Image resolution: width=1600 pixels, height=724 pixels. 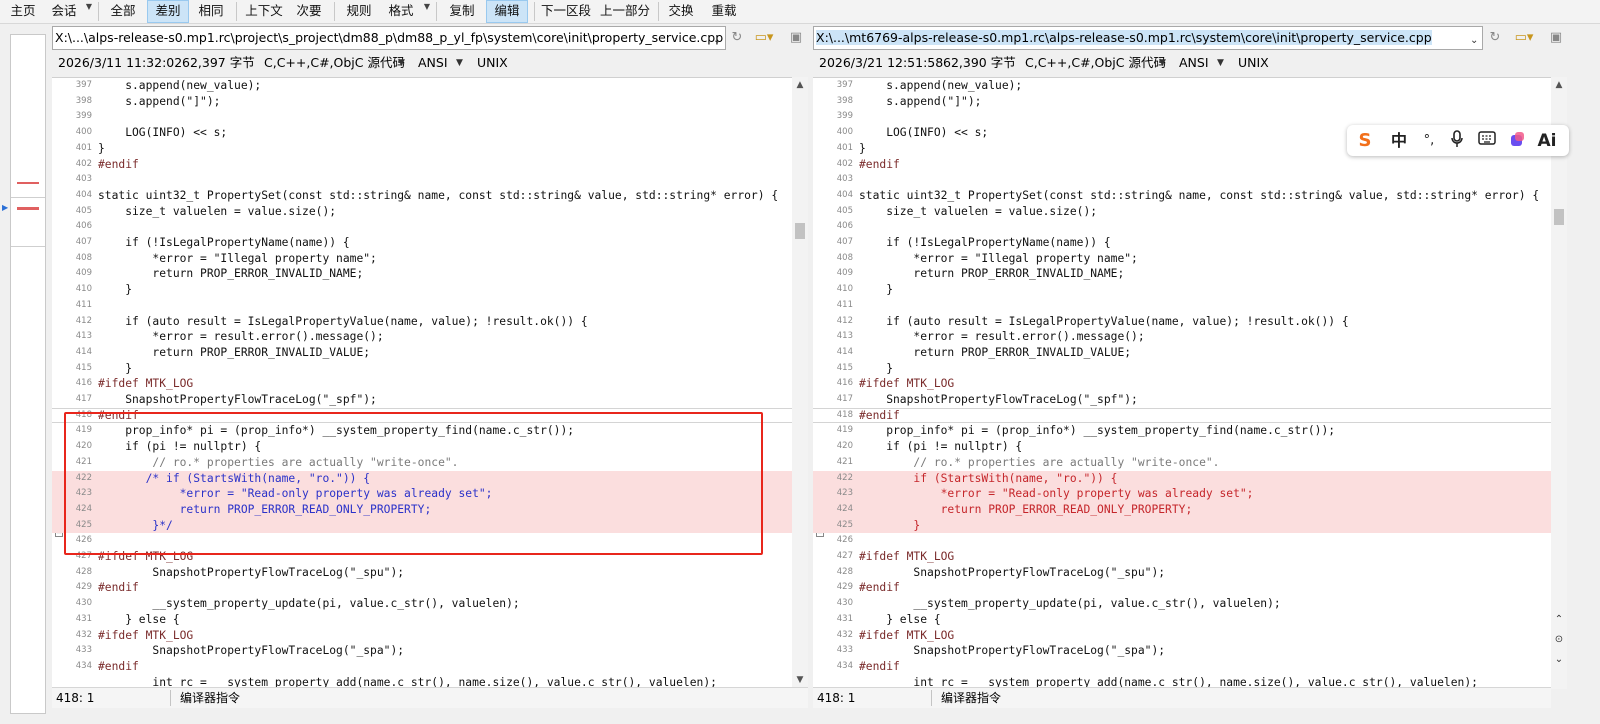 What do you see at coordinates (800, 231) in the screenshot?
I see `left-scroll-thumb` at bounding box center [800, 231].